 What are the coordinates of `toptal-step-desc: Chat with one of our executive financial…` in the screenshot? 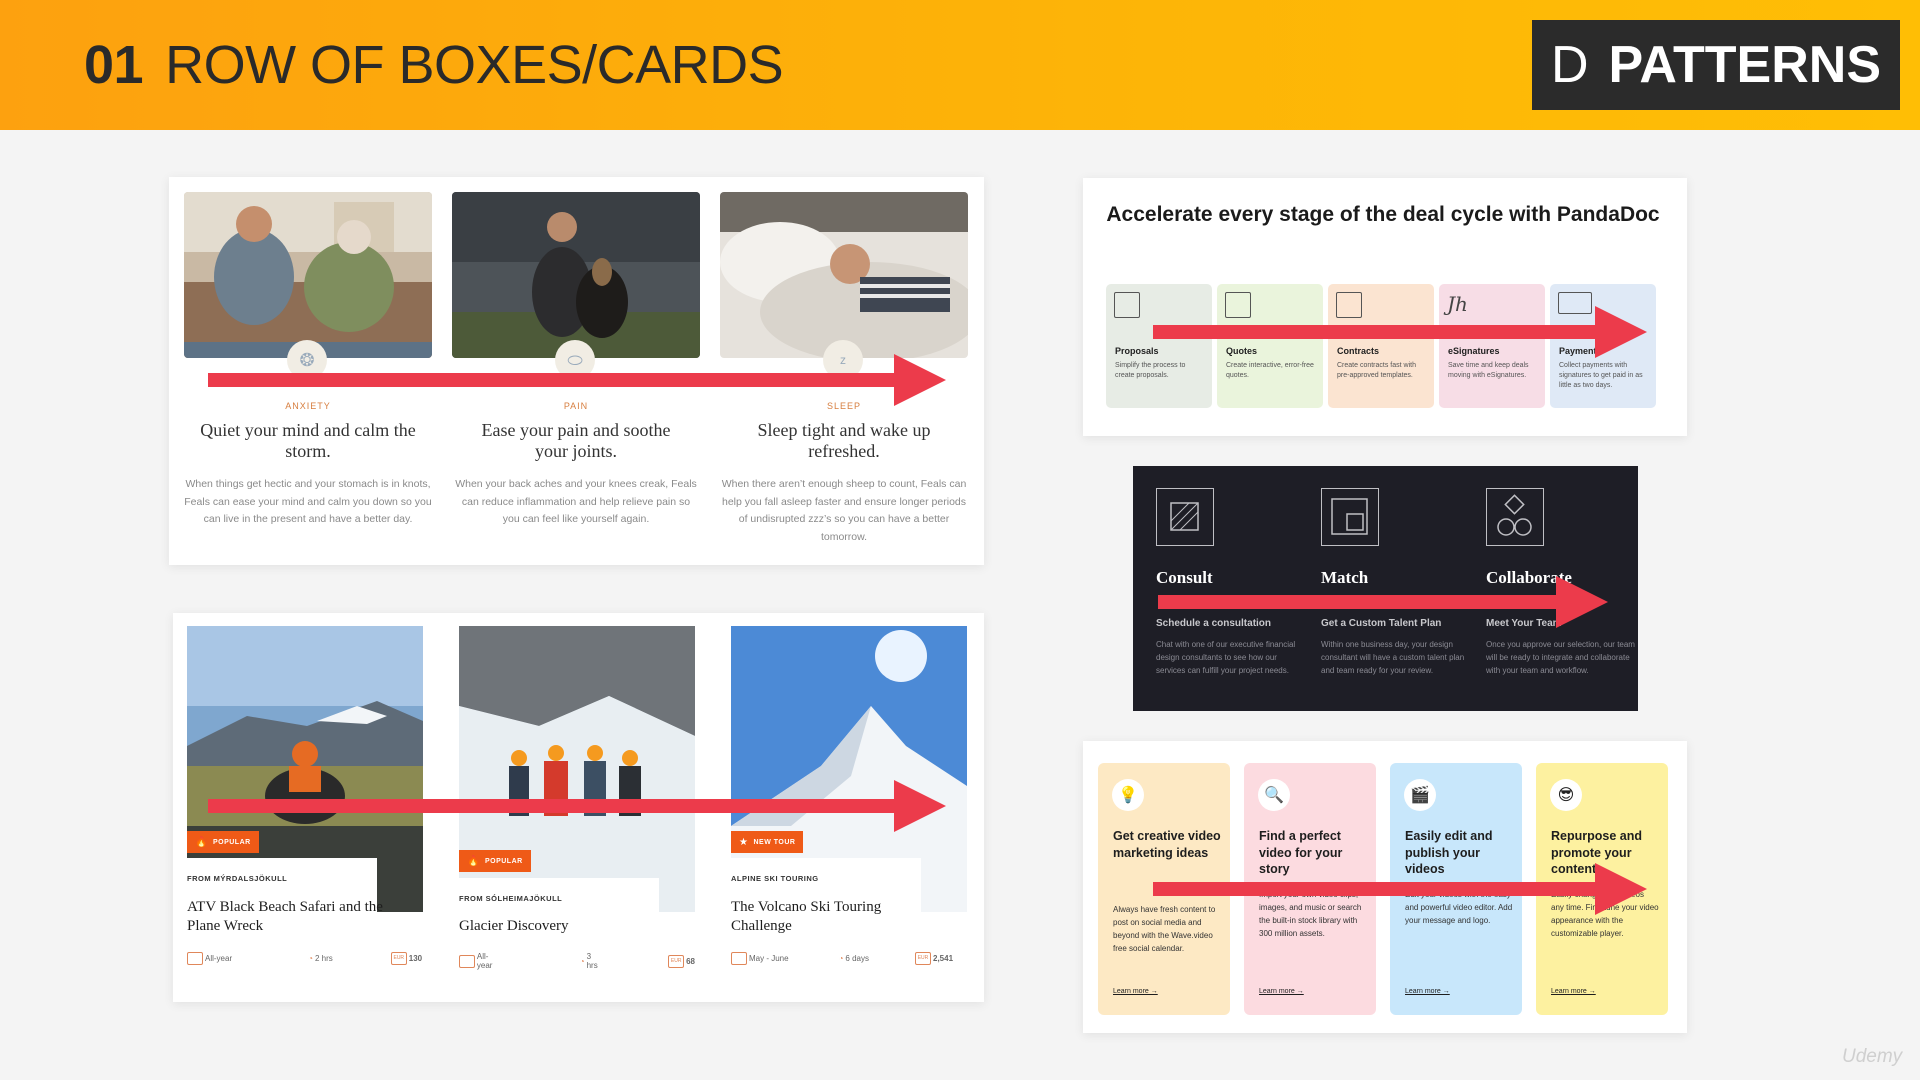 It's located at (1226, 657).